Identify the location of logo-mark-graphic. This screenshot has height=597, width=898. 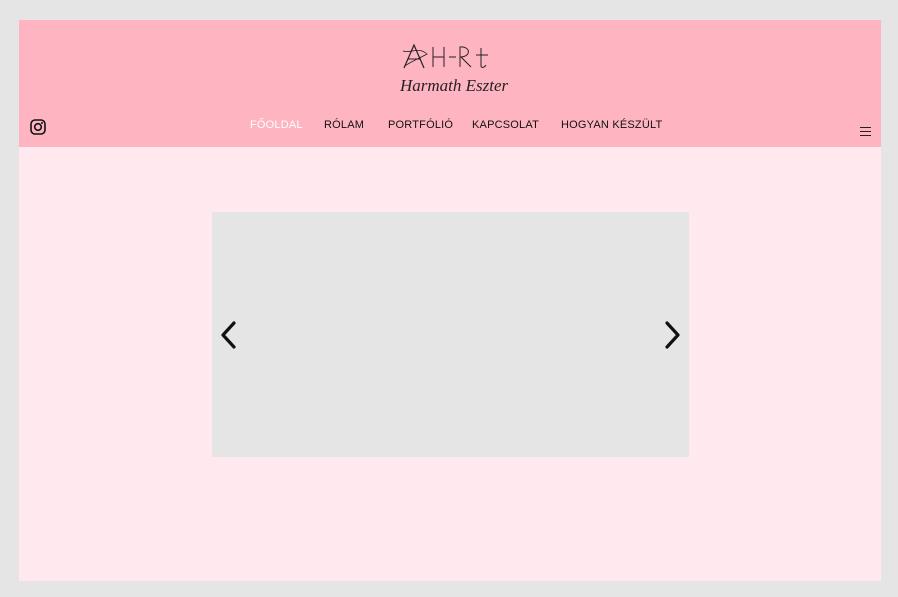
(445, 56).